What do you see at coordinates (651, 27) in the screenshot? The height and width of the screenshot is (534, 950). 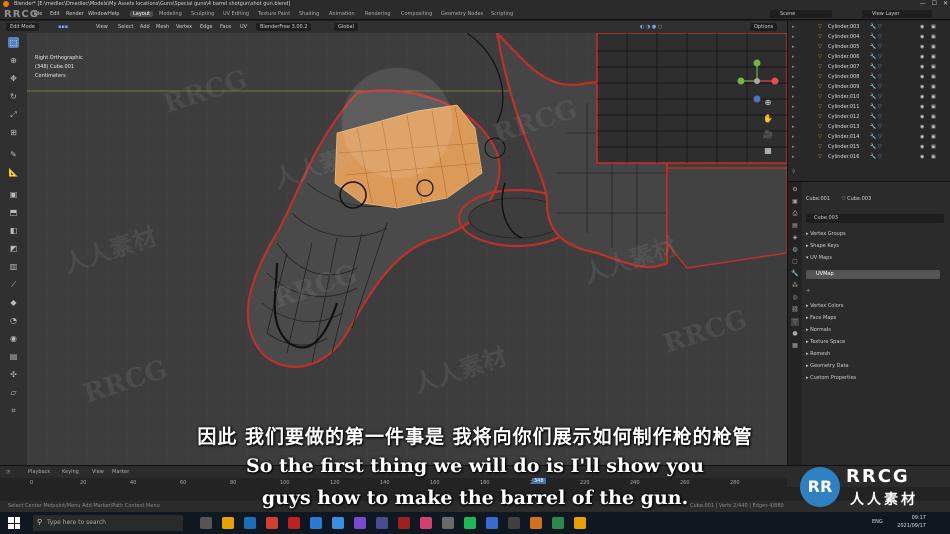 I see `shading-mode-icon: ◐ ◑ ● ○` at bounding box center [651, 27].